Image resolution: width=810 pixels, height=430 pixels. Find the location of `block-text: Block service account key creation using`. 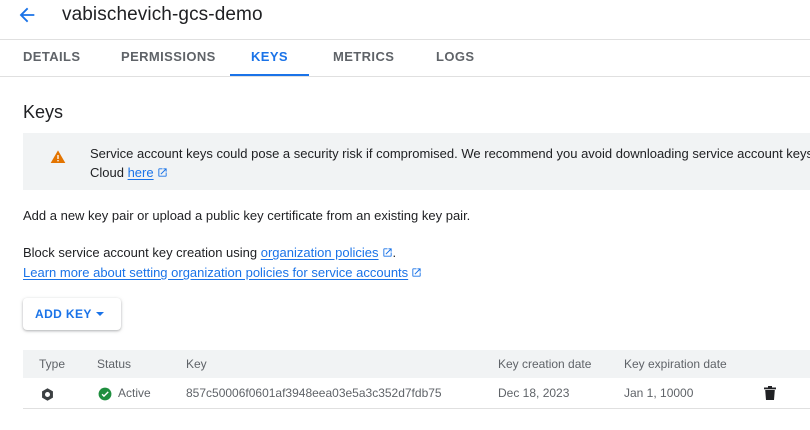

block-text: Block service account key creation using is located at coordinates (142, 252).